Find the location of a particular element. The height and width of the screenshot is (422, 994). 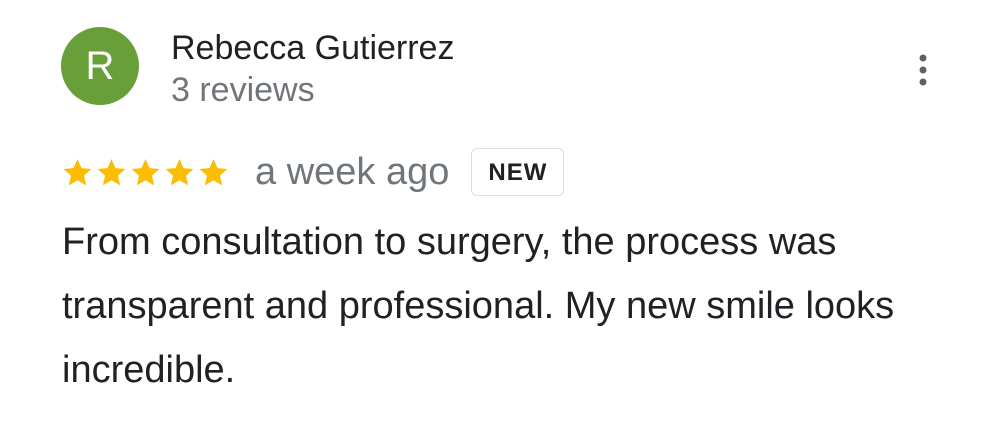

review-date: a week ago is located at coordinates (352, 172).